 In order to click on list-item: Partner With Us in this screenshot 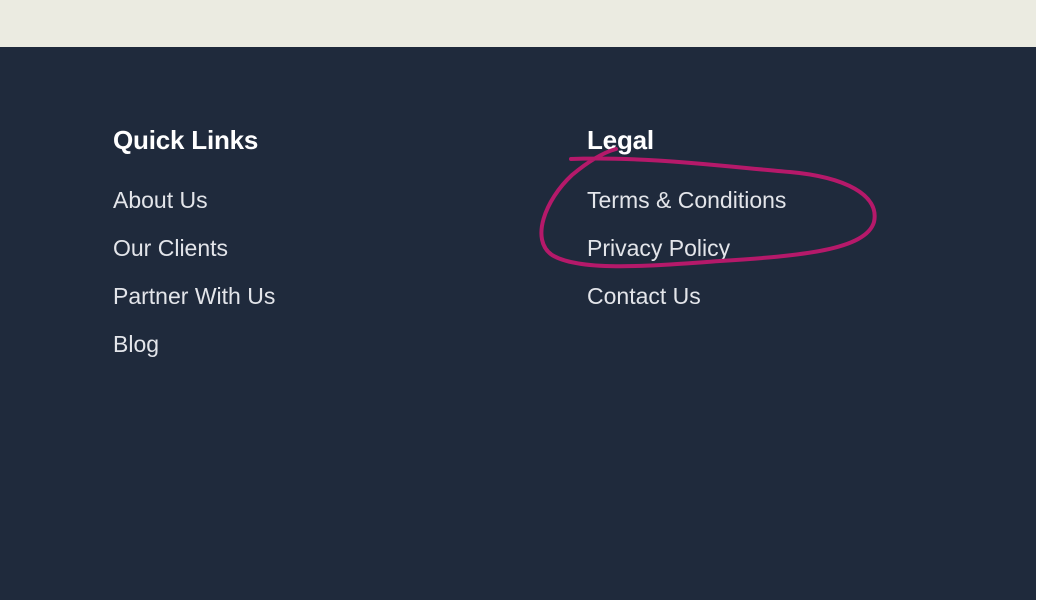, I will do `click(194, 305)`.